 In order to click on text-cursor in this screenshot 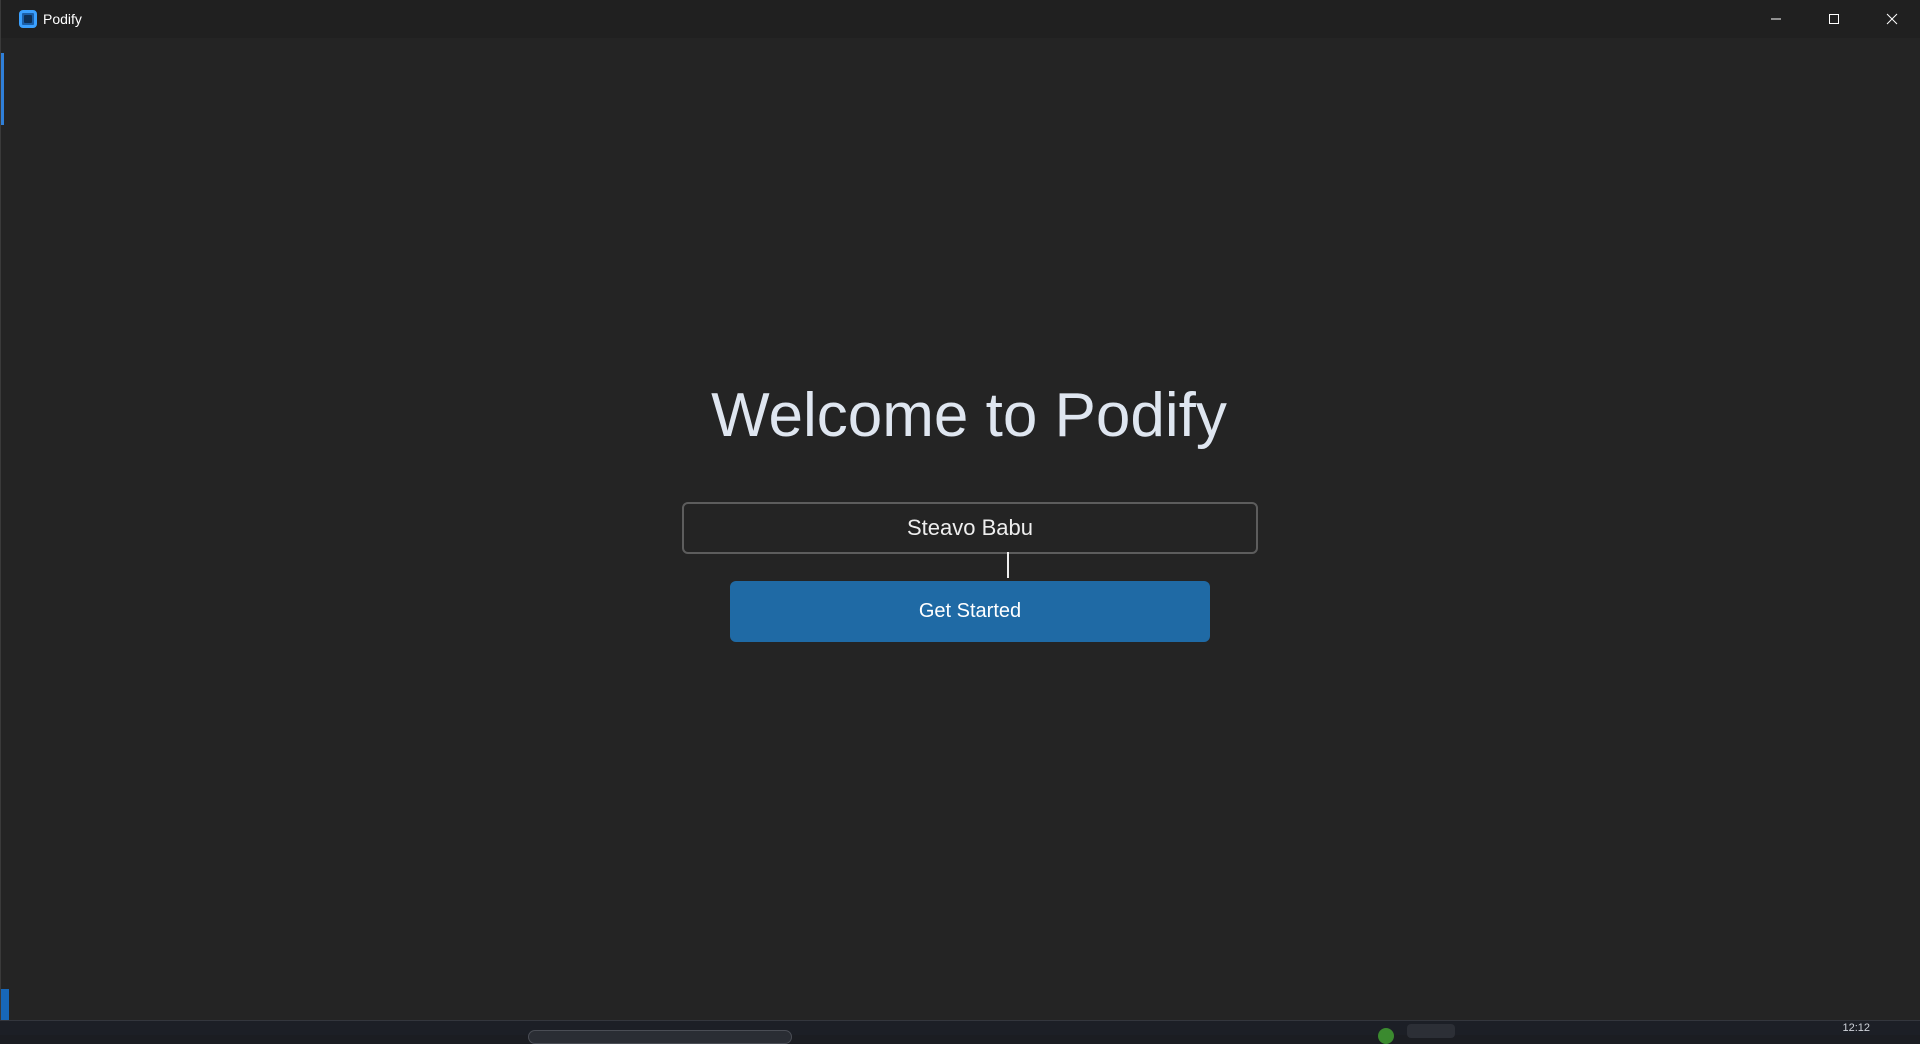, I will do `click(1008, 565)`.